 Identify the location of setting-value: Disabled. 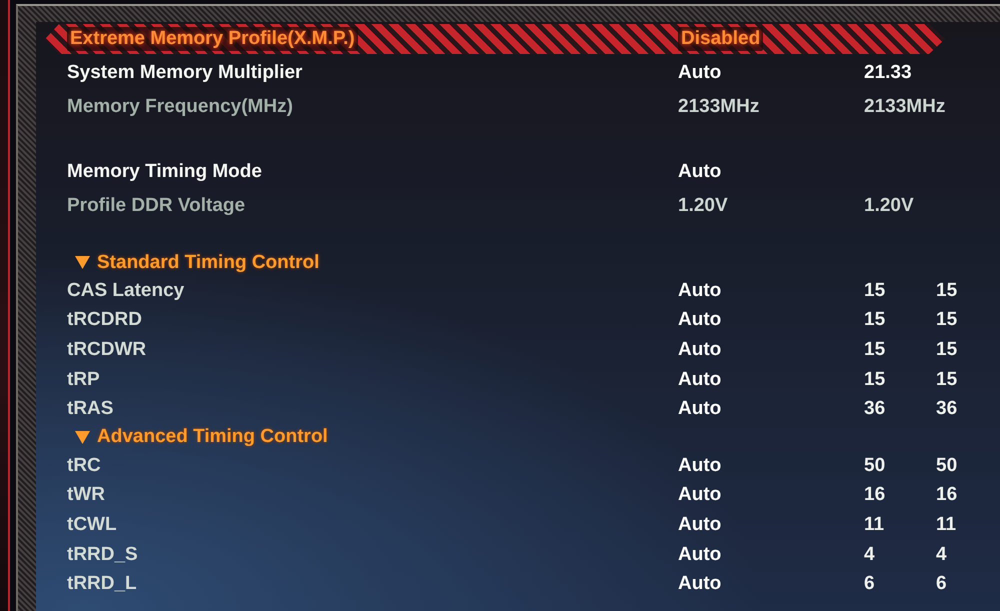
(721, 39).